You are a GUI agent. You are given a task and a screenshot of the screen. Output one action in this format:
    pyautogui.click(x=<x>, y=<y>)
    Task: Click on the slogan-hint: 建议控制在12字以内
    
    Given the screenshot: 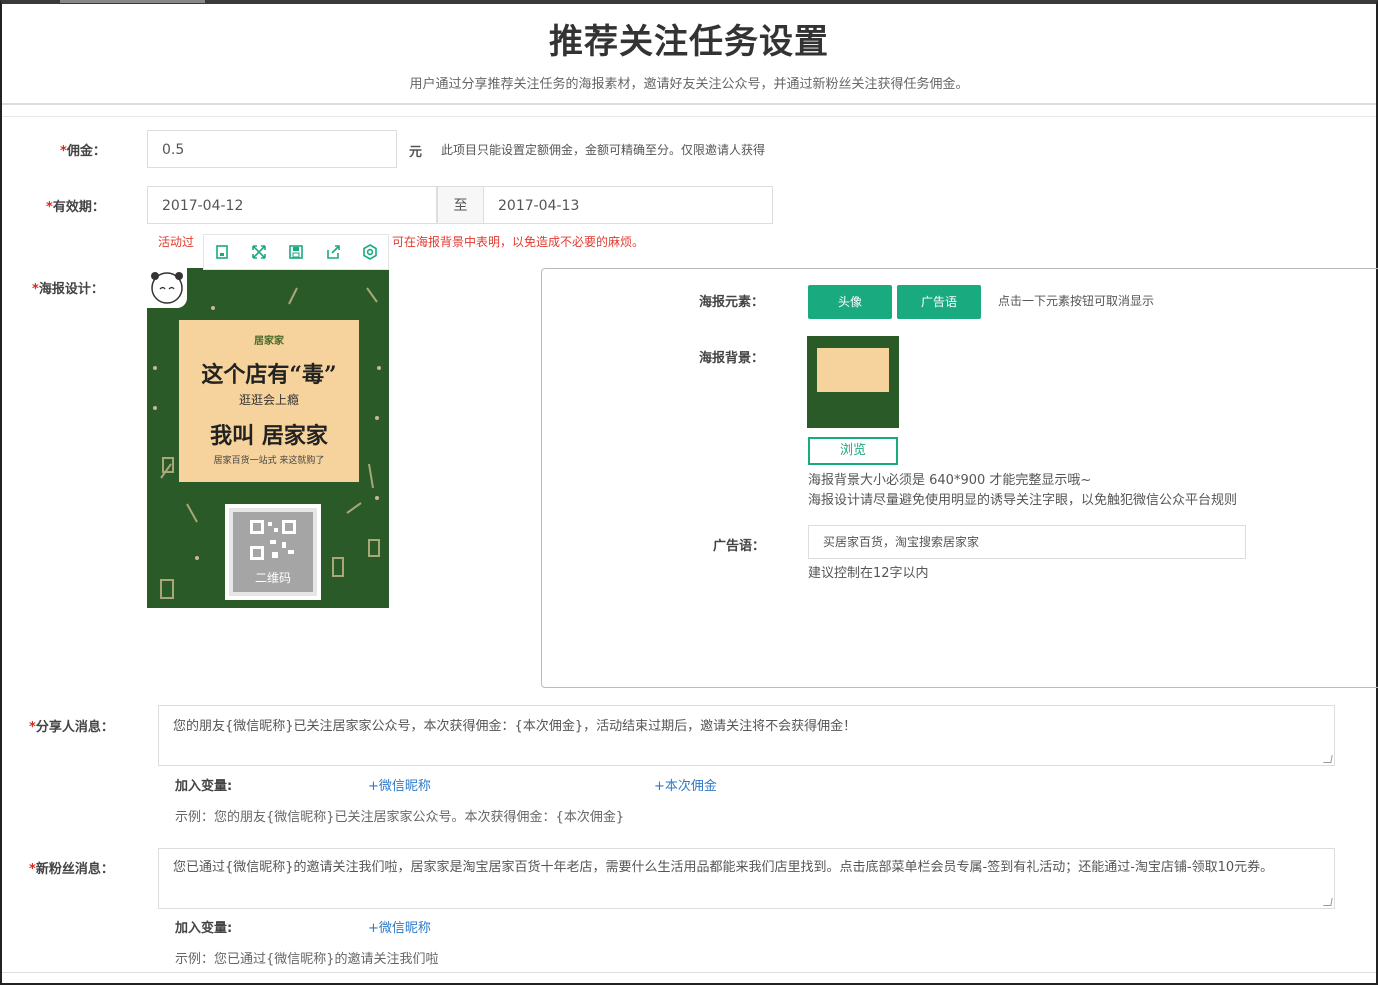 What is the action you would take?
    pyautogui.click(x=868, y=573)
    